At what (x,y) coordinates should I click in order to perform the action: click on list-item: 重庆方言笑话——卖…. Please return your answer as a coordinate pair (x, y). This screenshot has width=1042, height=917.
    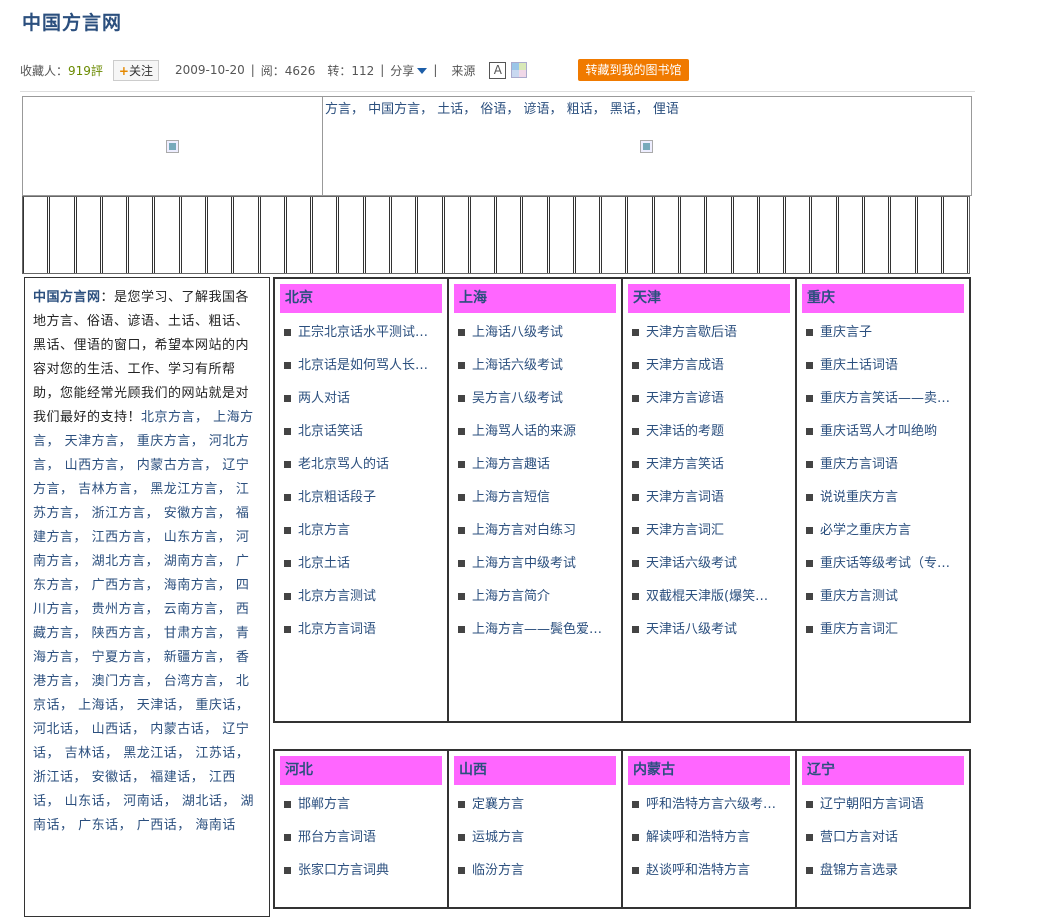
    Looking at the image, I should click on (883, 398).